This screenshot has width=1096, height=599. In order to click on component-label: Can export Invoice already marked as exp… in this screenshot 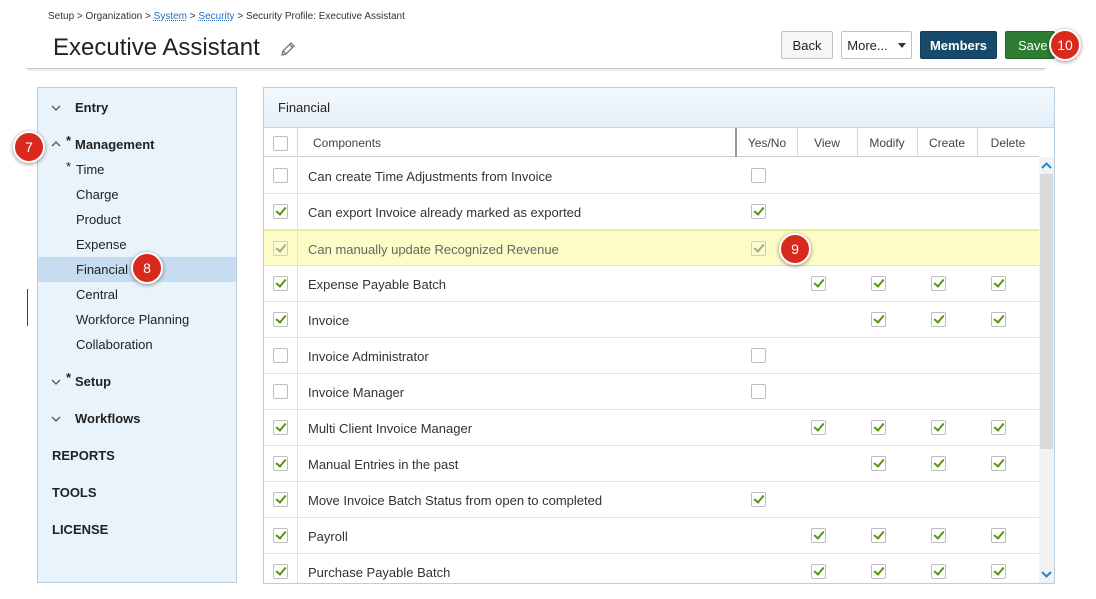, I will do `click(445, 212)`.